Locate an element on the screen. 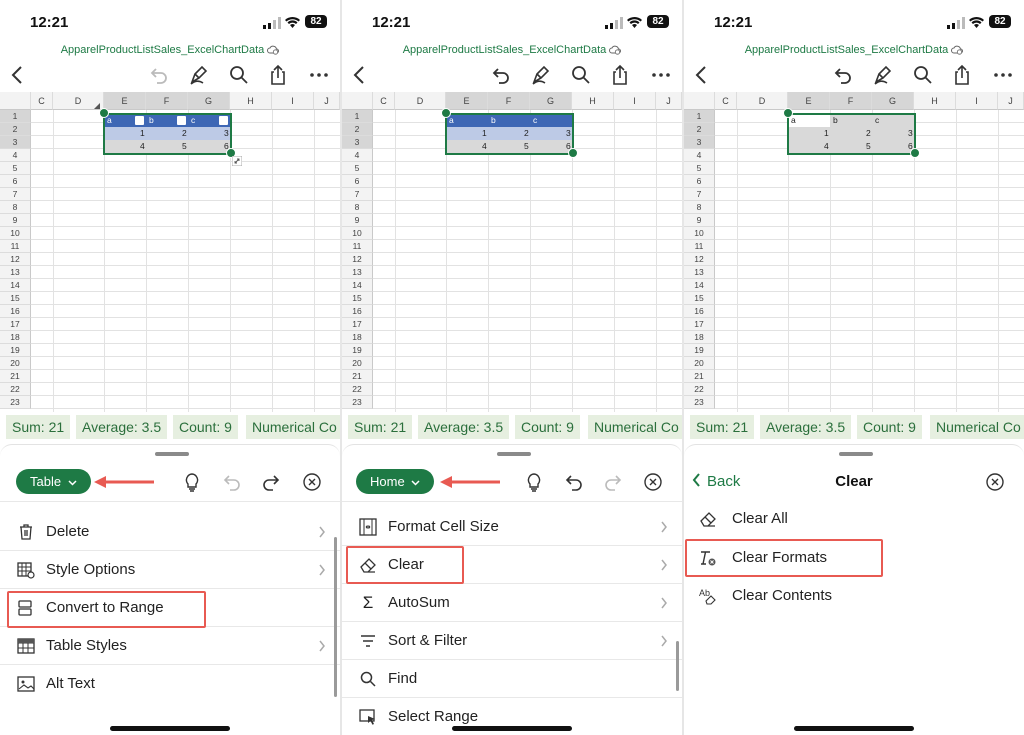  lightbulb-icon is located at coordinates (534, 482).